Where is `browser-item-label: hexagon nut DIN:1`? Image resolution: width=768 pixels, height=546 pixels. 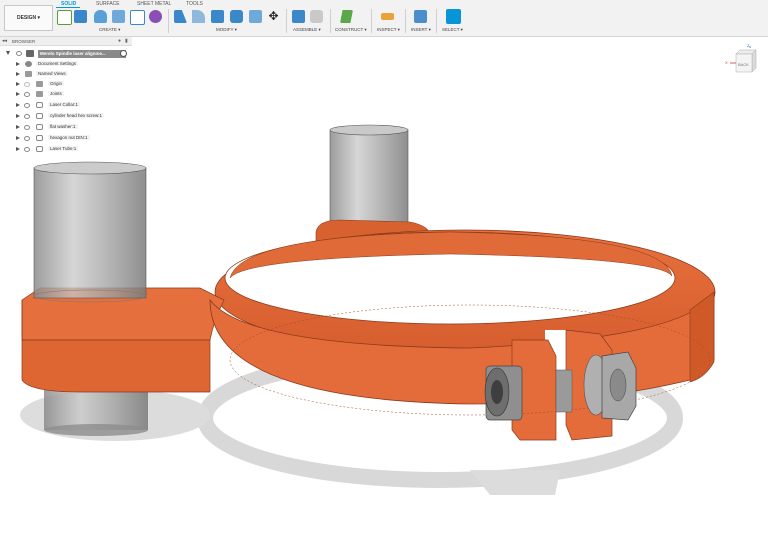
browser-item-label: hexagon nut DIN:1 is located at coordinates (69, 137).